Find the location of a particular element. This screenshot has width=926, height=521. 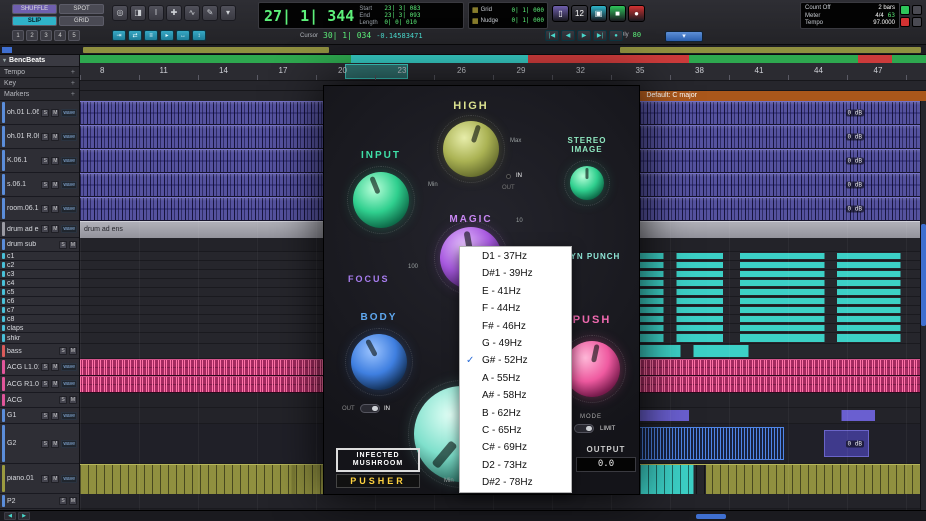

selection-field-value: 23| 3| 093 is located at coordinates (402, 15).